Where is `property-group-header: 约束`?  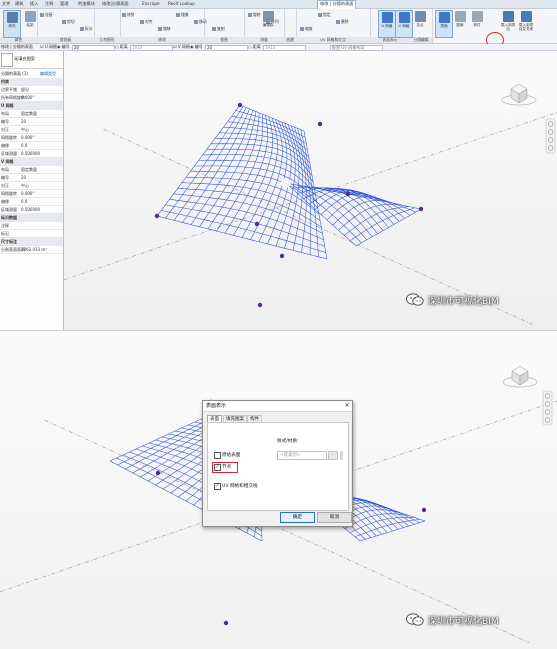
property-group-header: 约束 is located at coordinates (31, 82).